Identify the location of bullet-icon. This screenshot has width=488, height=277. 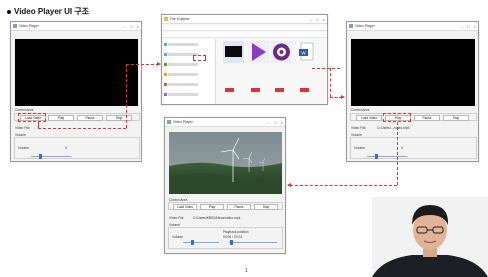
(9, 11).